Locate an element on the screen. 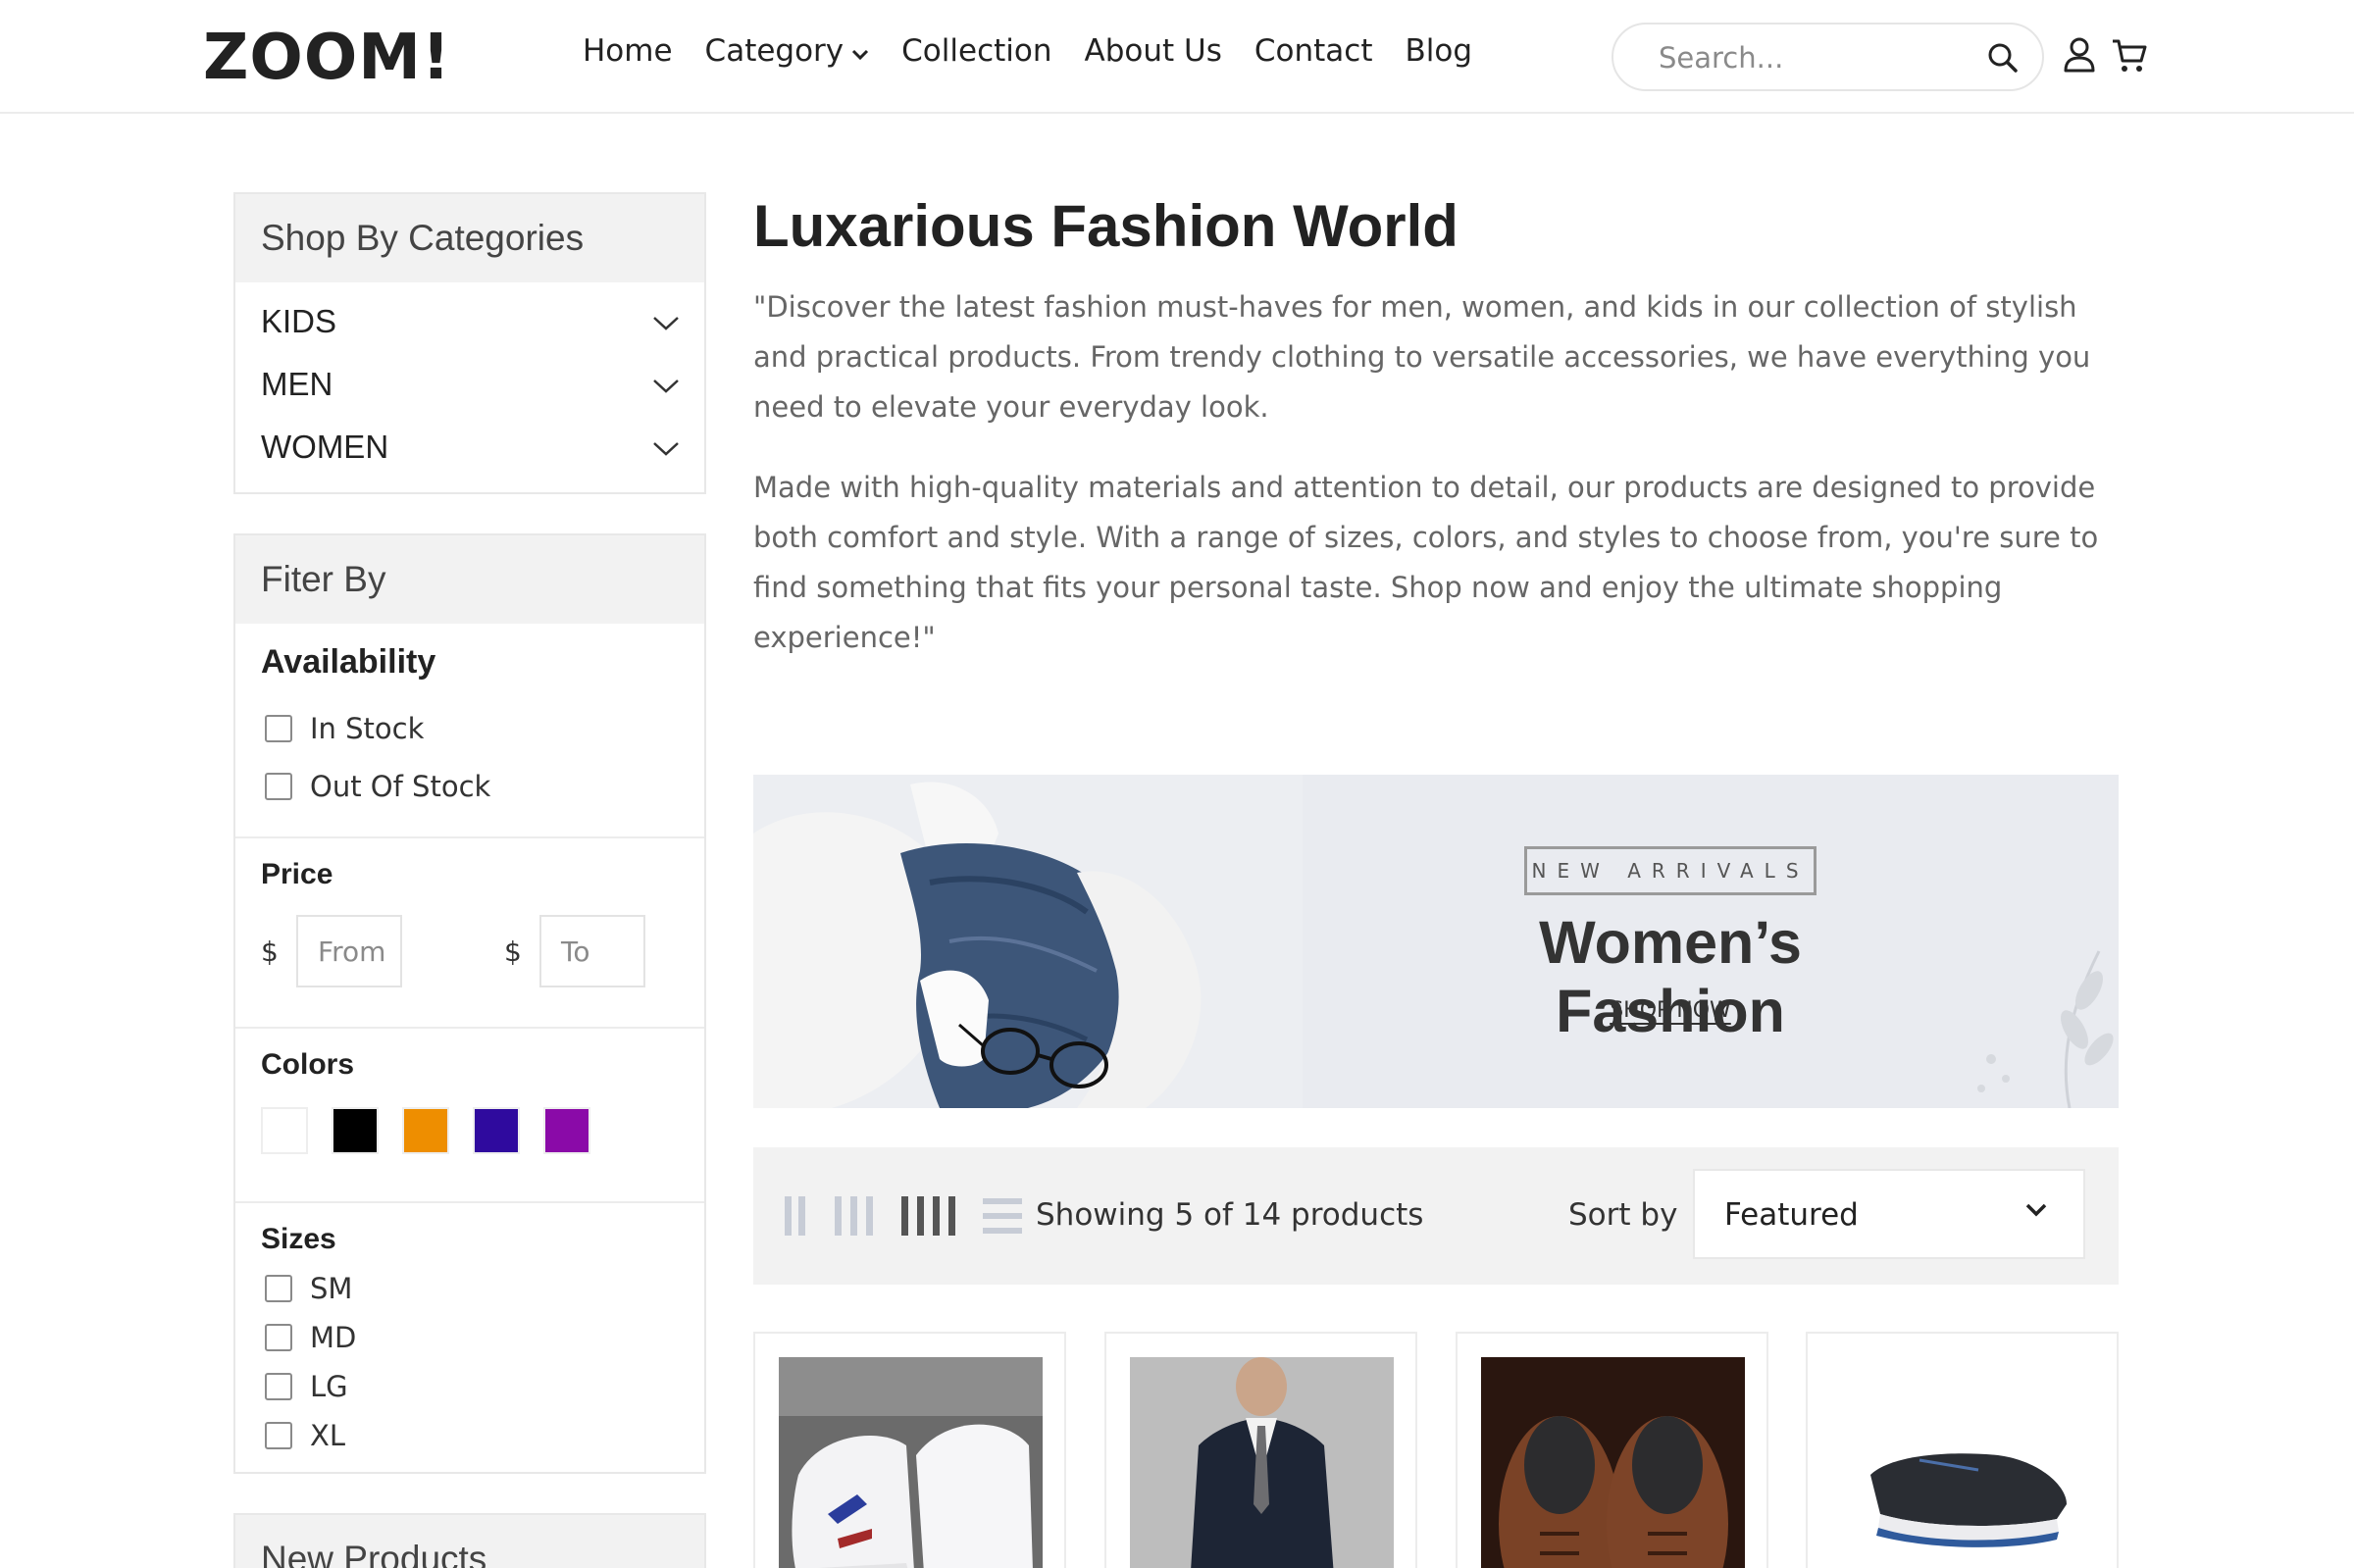 The width and height of the screenshot is (2354, 1568). availability-section: Availability In Stock Out Of Stock is located at coordinates (469, 730).